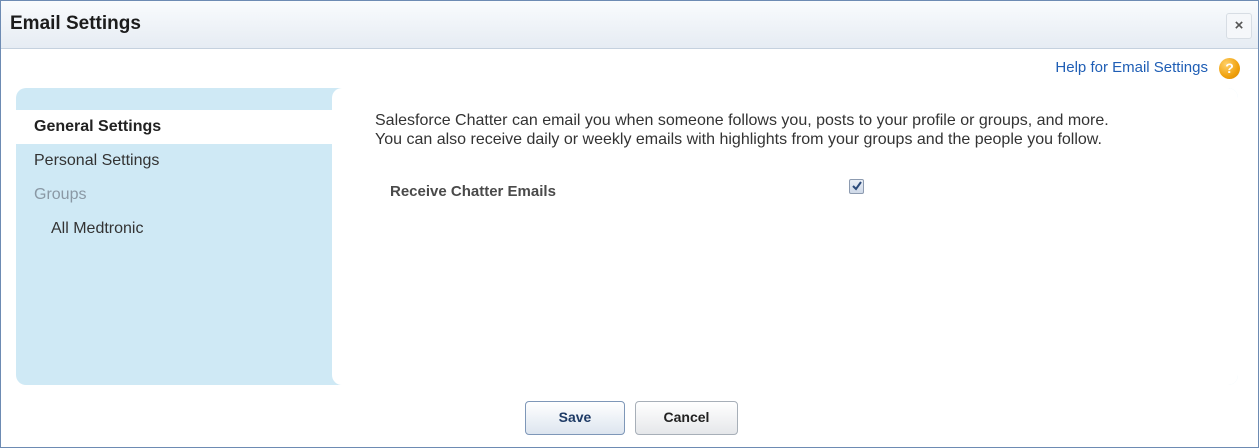 This screenshot has width=1259, height=448. Describe the element at coordinates (1131, 67) in the screenshot. I see `help-link: Help for Email Settings` at that location.